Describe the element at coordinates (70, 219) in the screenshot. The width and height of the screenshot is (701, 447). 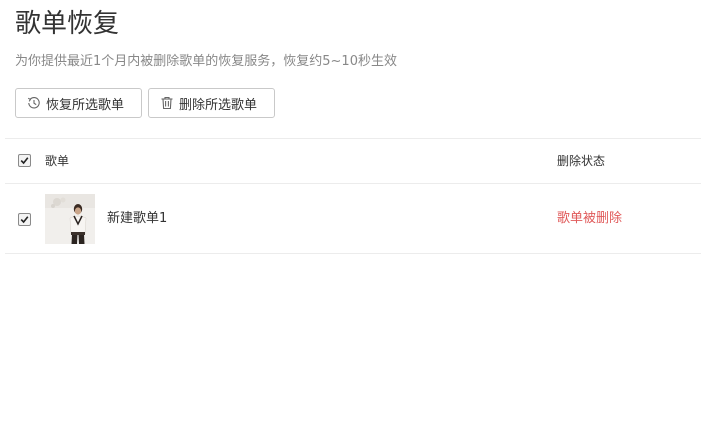
I see `album-cover-image` at that location.